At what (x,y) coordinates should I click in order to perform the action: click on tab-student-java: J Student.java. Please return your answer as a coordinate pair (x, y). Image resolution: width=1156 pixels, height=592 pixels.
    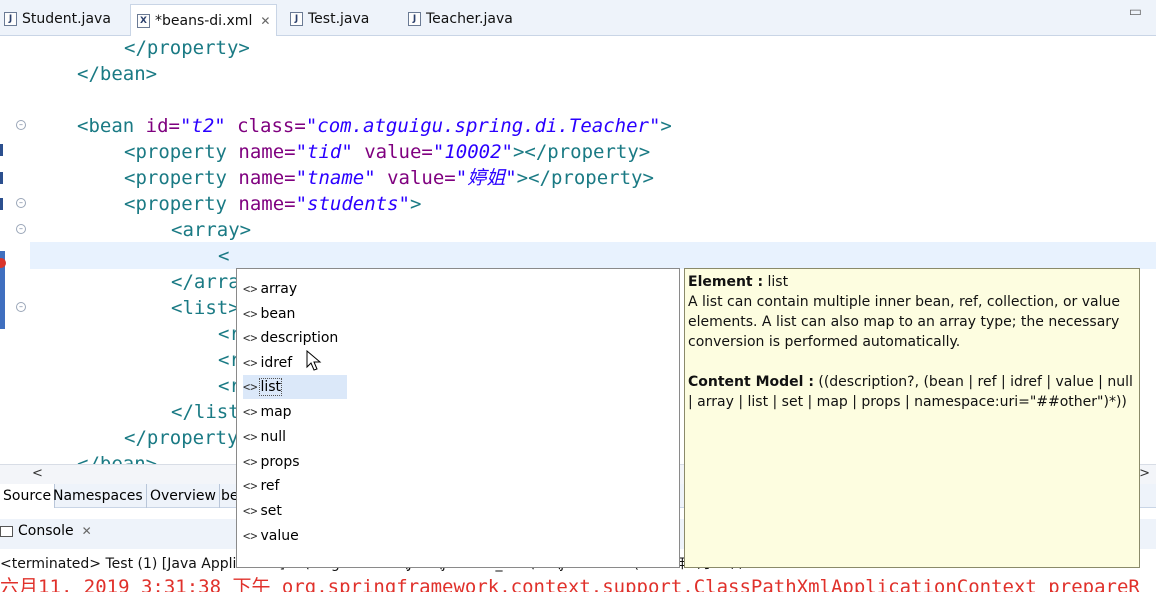
    Looking at the image, I should click on (58, 18).